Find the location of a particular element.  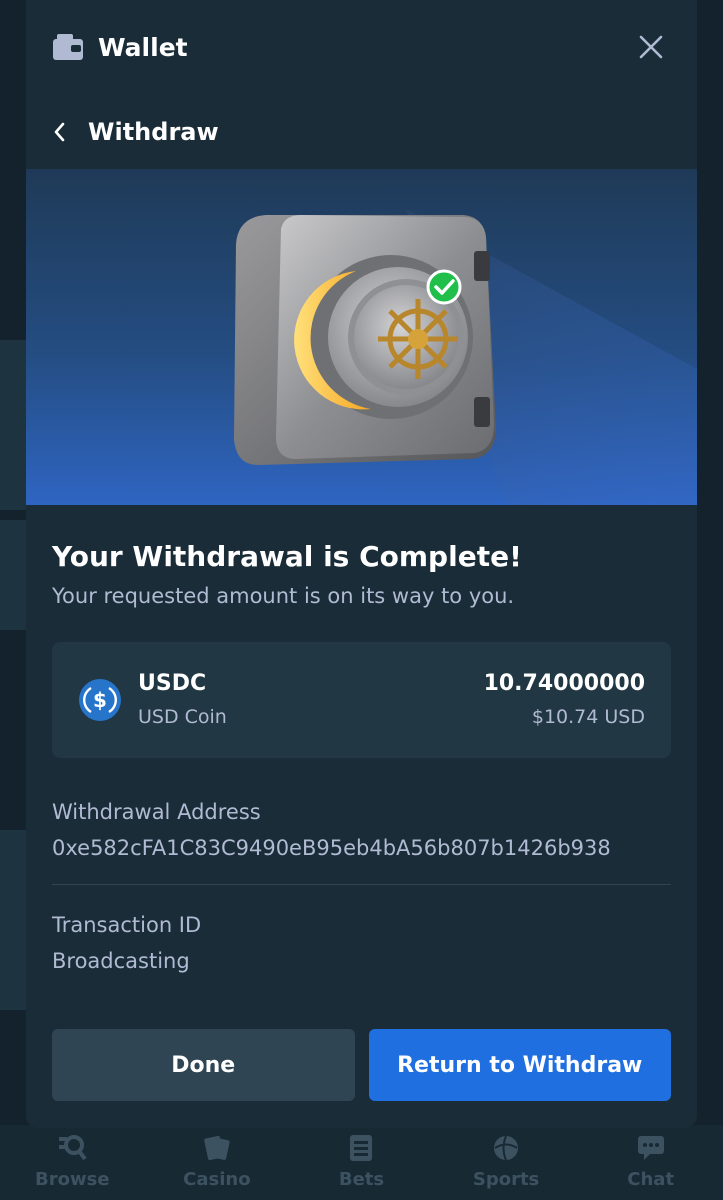

nav-browse: Browse is located at coordinates (72, 1161).